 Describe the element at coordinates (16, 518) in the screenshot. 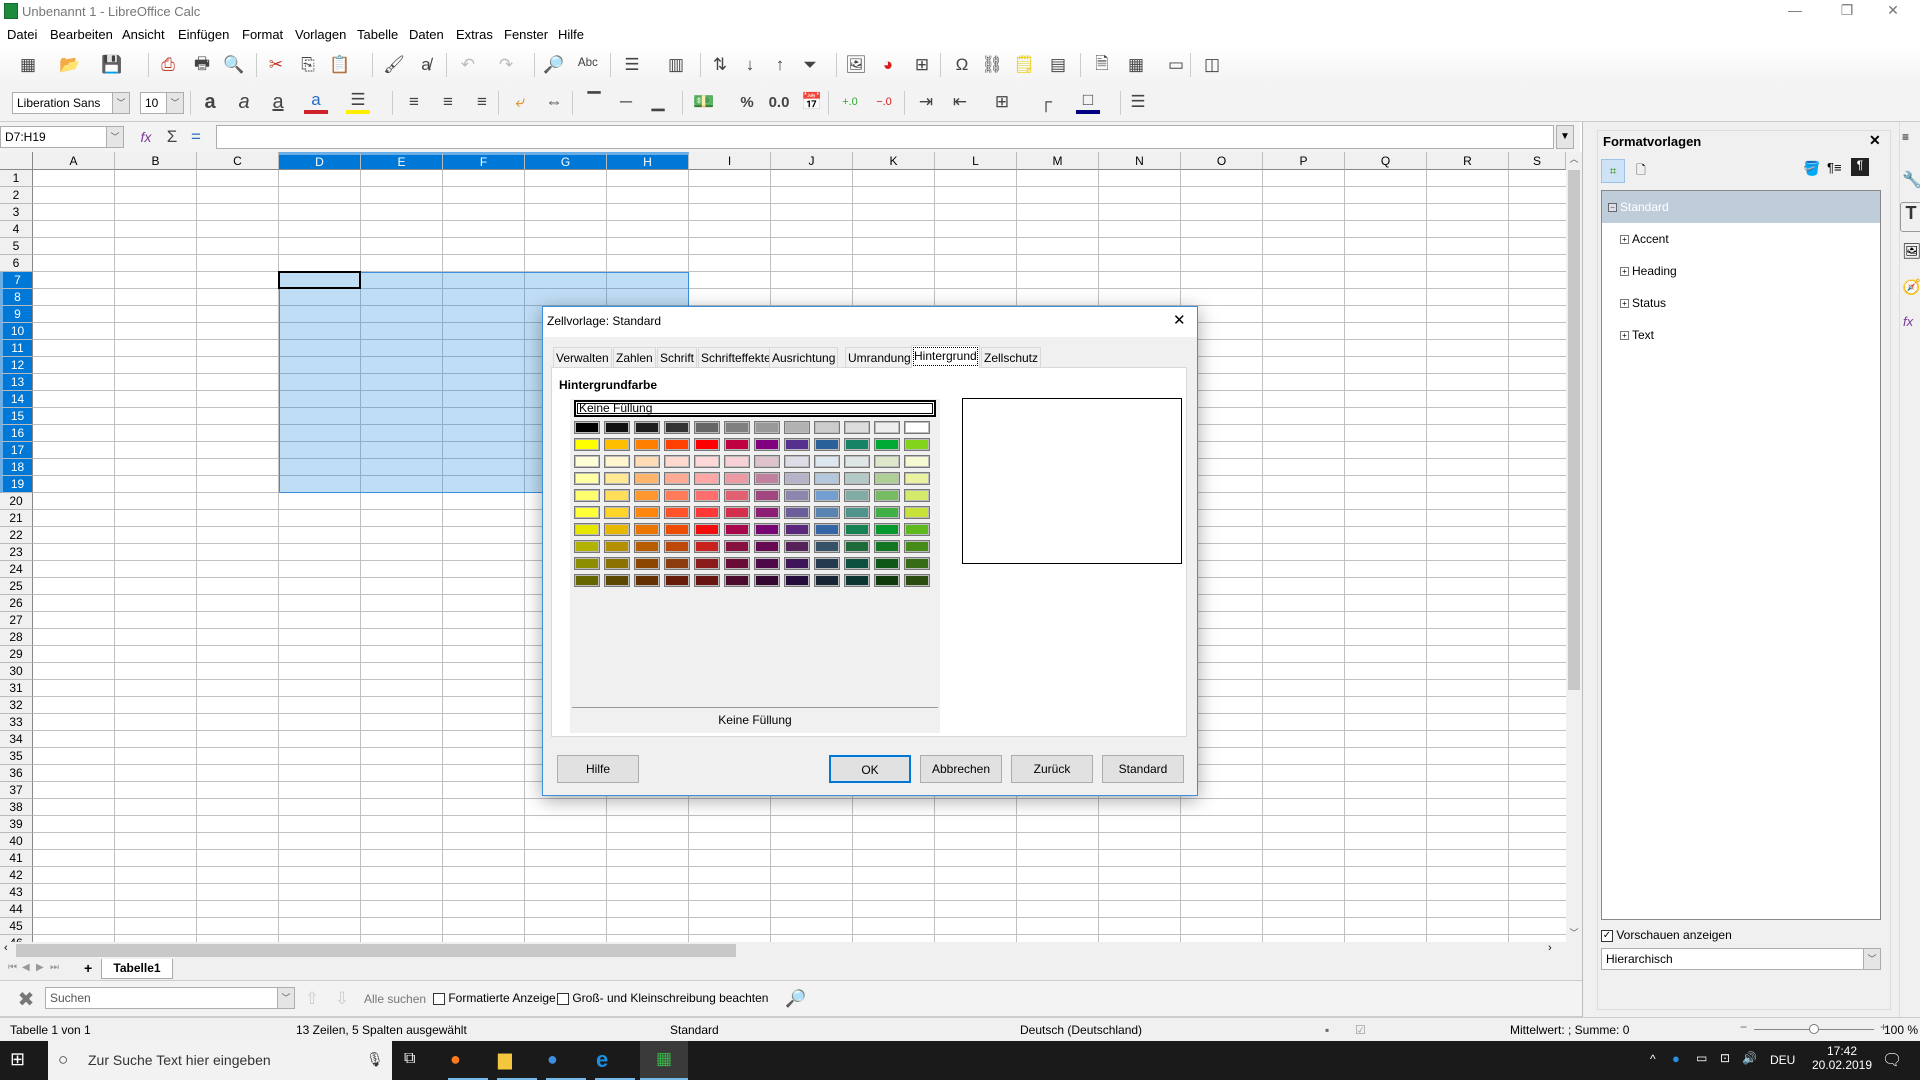

I see `row-header-21: 21` at that location.